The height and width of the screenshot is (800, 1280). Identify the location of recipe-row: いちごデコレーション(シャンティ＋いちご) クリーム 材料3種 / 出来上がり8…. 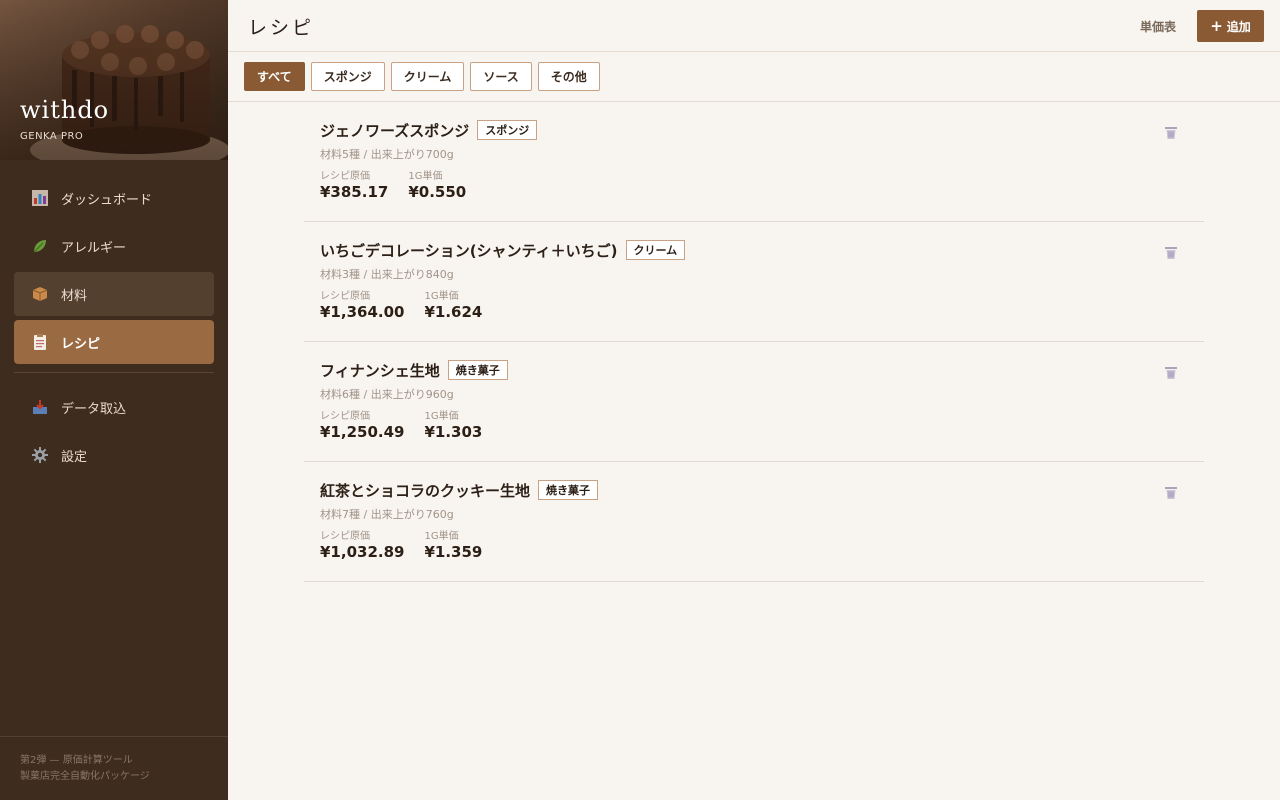
(754, 282).